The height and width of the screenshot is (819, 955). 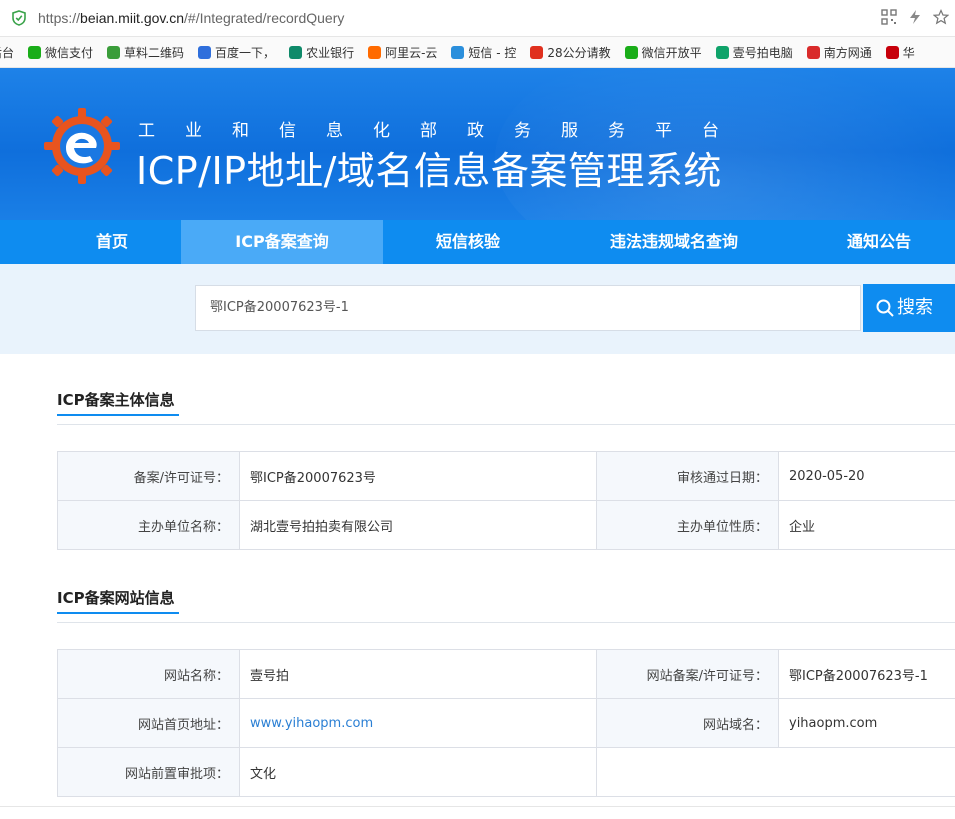 What do you see at coordinates (528, 308) in the screenshot?
I see `search-input: 鄂ICP备20007623号-1` at bounding box center [528, 308].